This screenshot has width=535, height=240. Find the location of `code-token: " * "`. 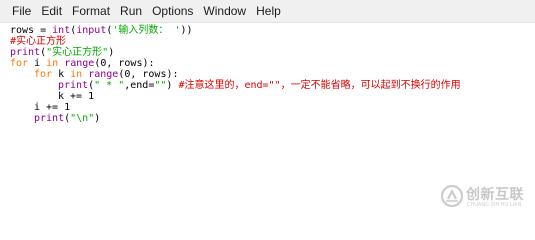

code-token: " * " is located at coordinates (109, 85).